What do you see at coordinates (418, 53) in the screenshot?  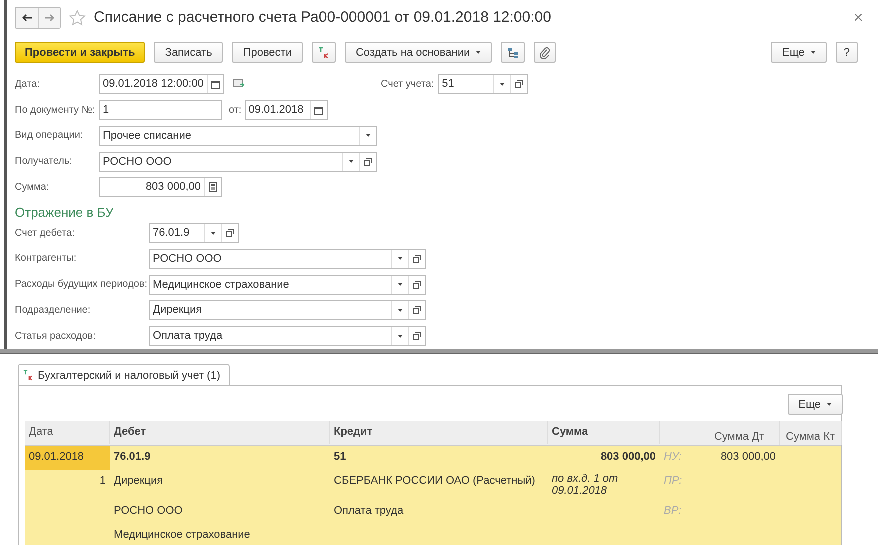 I see `create-based-on-button: Создать на основании` at bounding box center [418, 53].